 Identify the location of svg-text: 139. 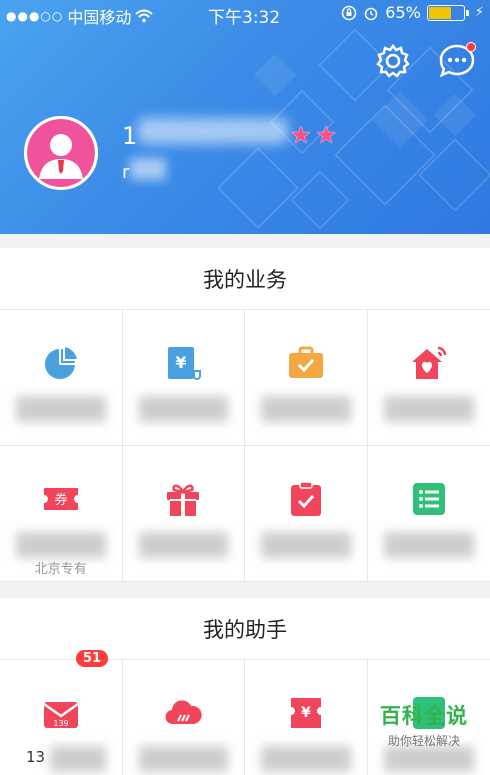
(60, 723).